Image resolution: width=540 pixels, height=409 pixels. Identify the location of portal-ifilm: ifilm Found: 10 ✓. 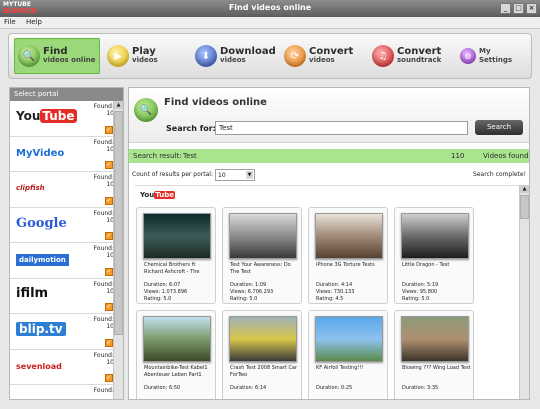
(62, 296).